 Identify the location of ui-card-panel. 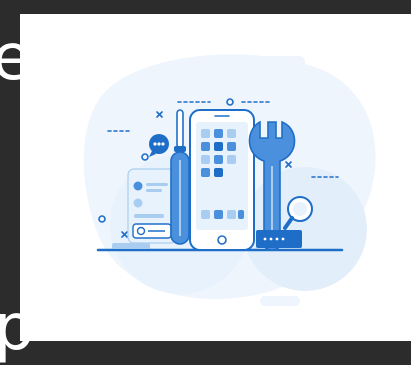
(152, 206).